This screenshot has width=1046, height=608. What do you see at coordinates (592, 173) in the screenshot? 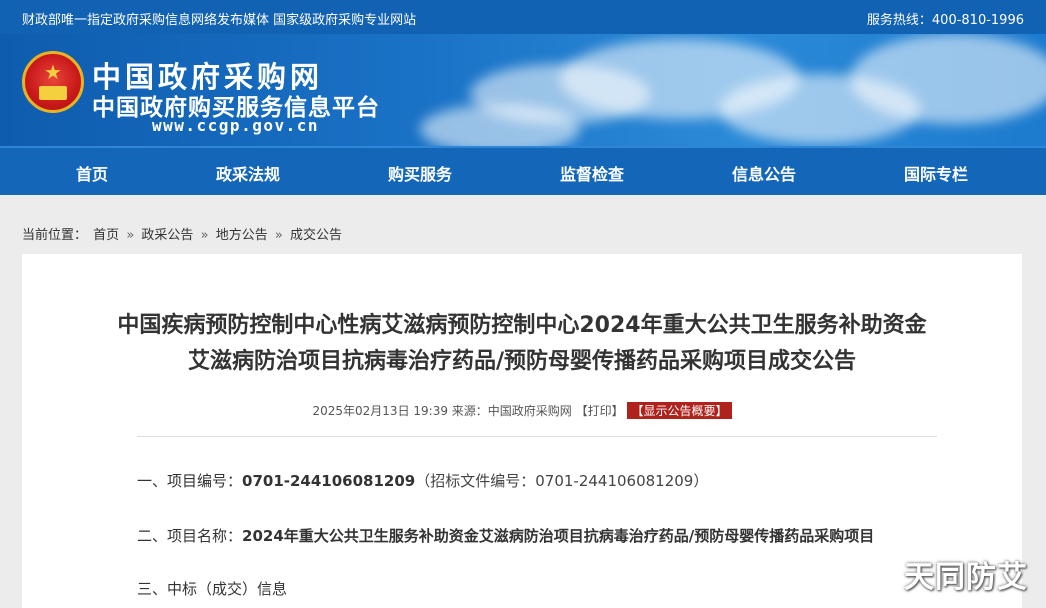
I see `nav-item-supervision: 监督检查` at bounding box center [592, 173].